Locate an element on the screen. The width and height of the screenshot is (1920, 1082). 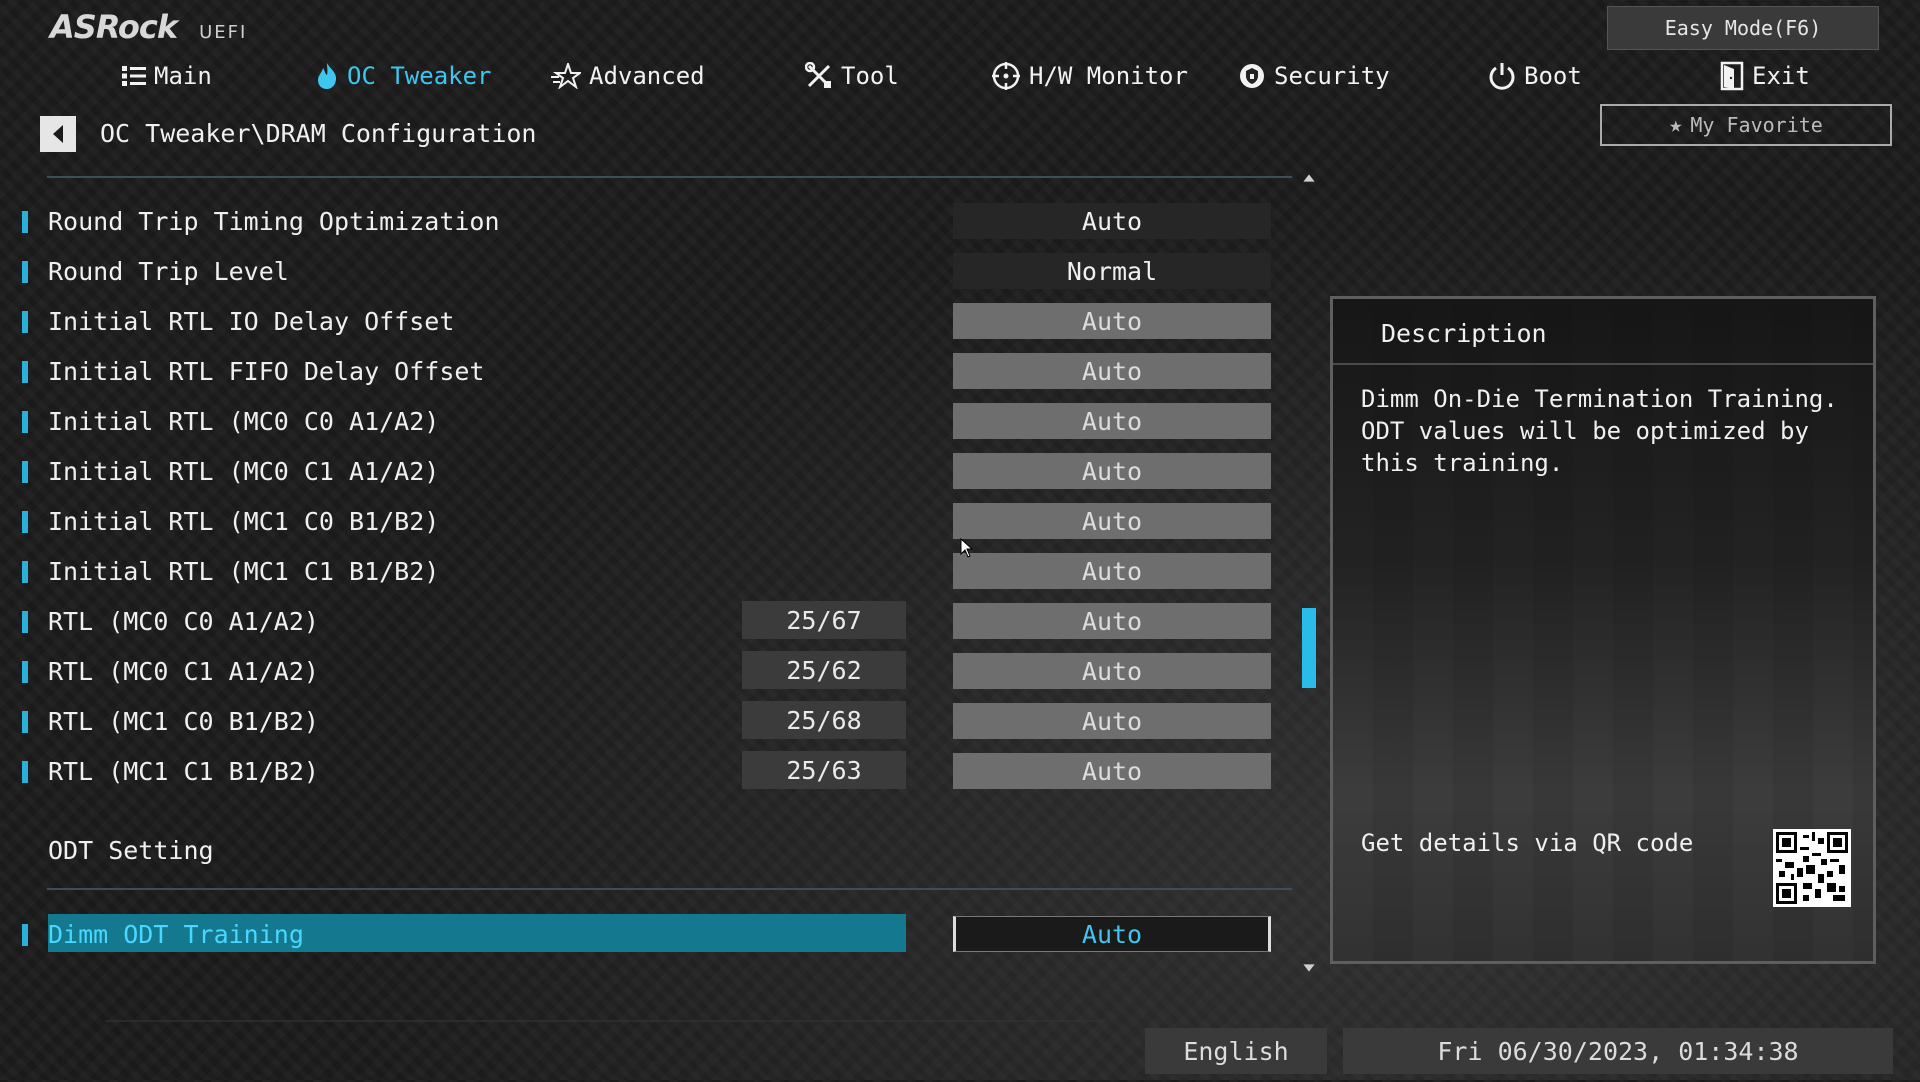
setting-row: RTL (MC0 C0 A1/A2) 25/67 Auto is located at coordinates (648, 621).